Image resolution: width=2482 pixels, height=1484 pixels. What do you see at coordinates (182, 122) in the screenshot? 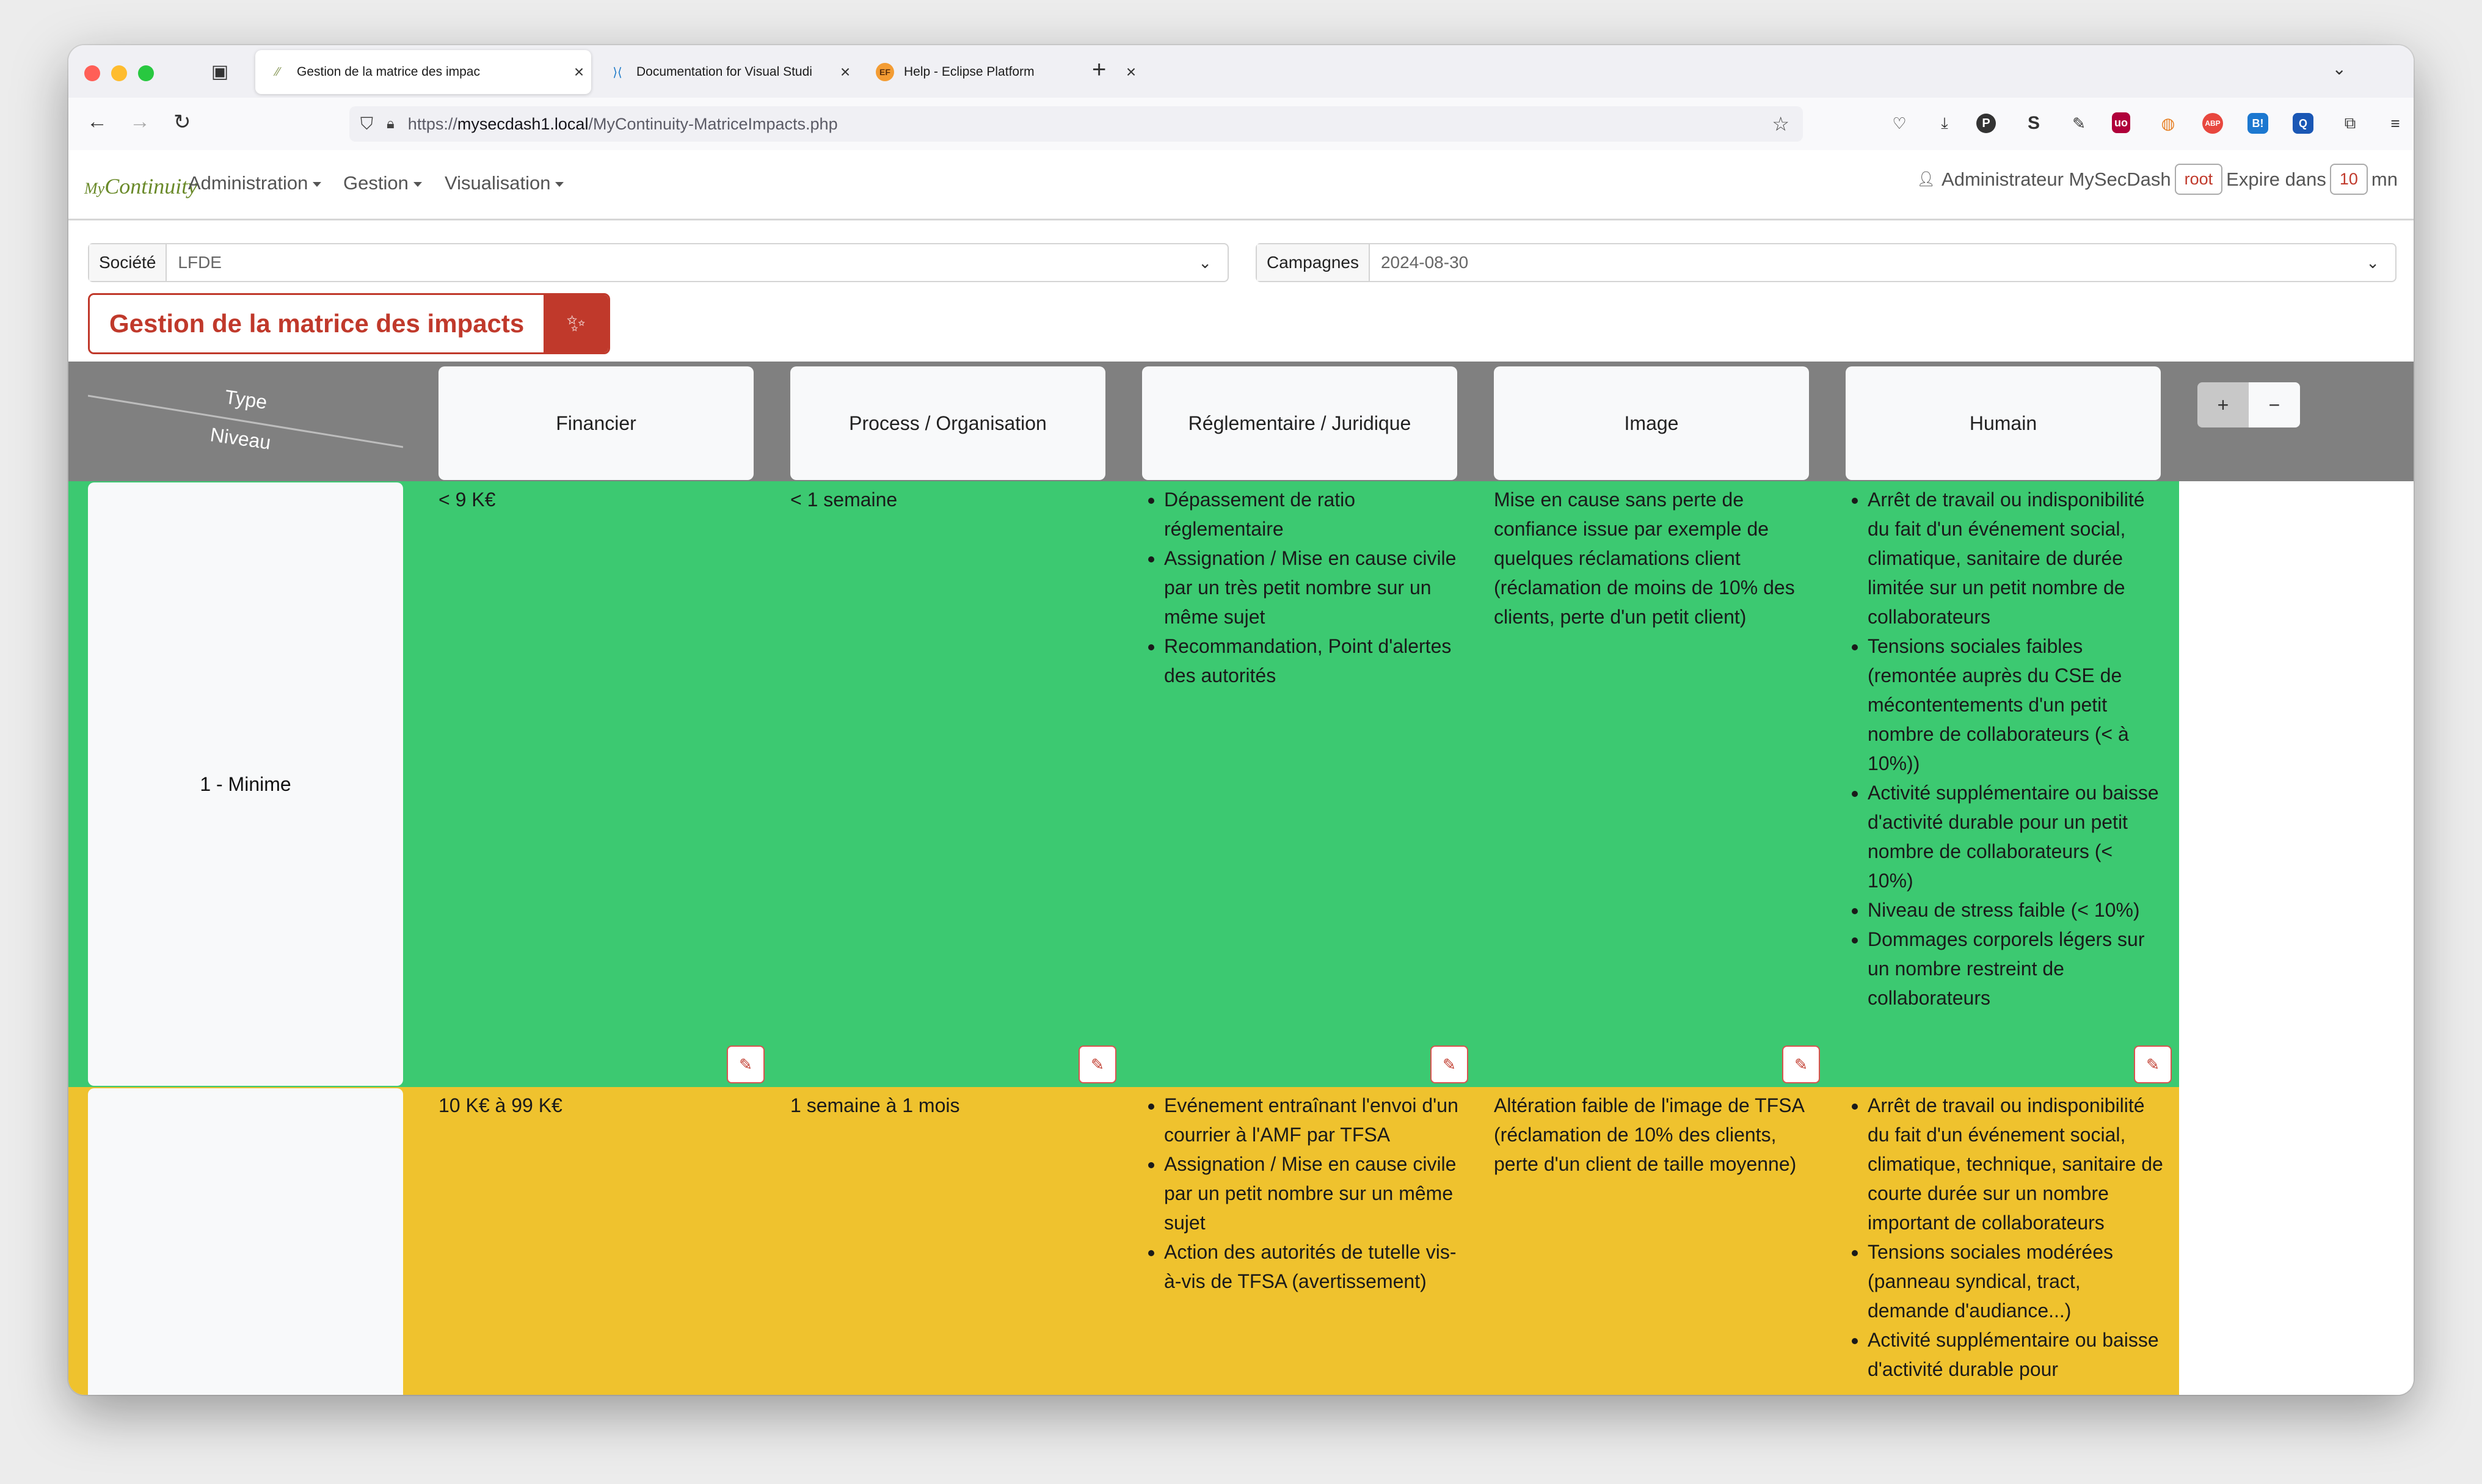
I see `reload-icon: ↻` at bounding box center [182, 122].